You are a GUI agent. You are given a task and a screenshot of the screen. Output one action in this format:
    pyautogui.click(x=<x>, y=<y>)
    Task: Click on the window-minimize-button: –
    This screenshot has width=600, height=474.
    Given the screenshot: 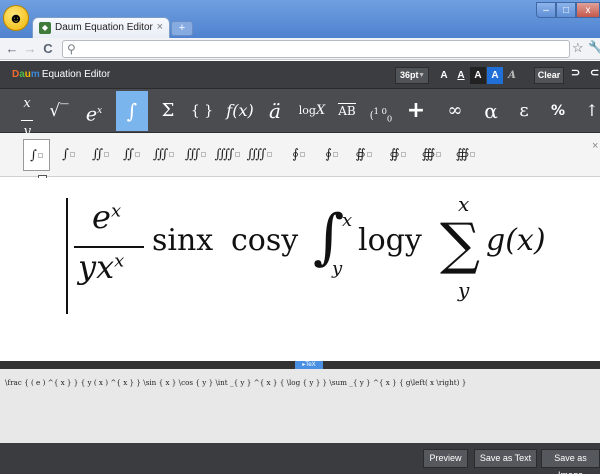 What is the action you would take?
    pyautogui.click(x=546, y=10)
    